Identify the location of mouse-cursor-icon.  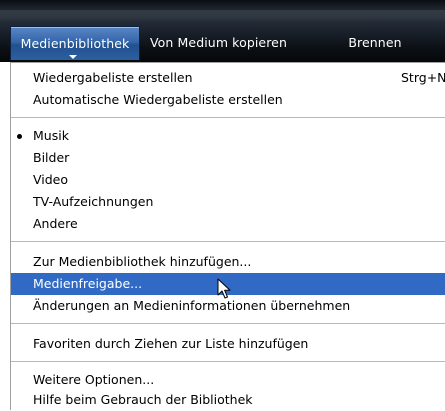
(224, 288).